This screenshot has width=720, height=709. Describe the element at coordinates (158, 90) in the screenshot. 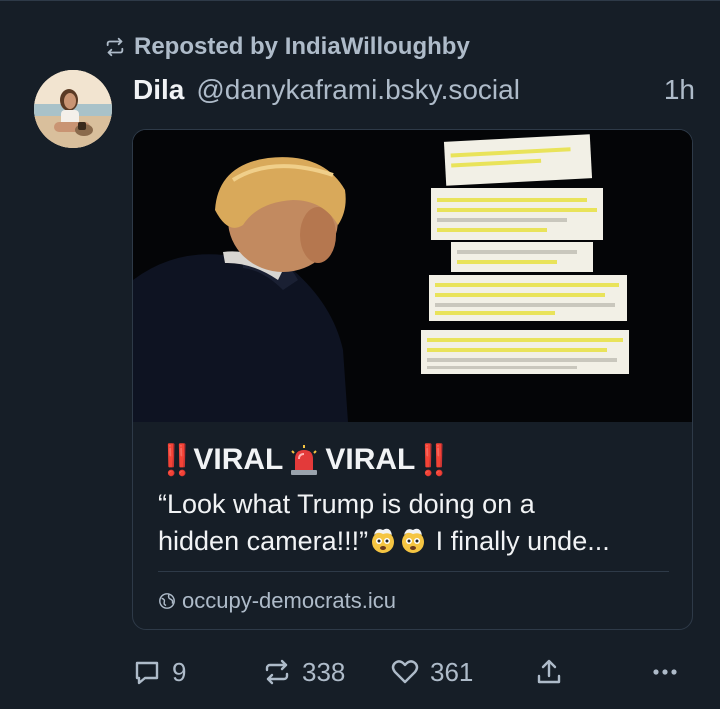

I see `author-display-name: Dila` at that location.